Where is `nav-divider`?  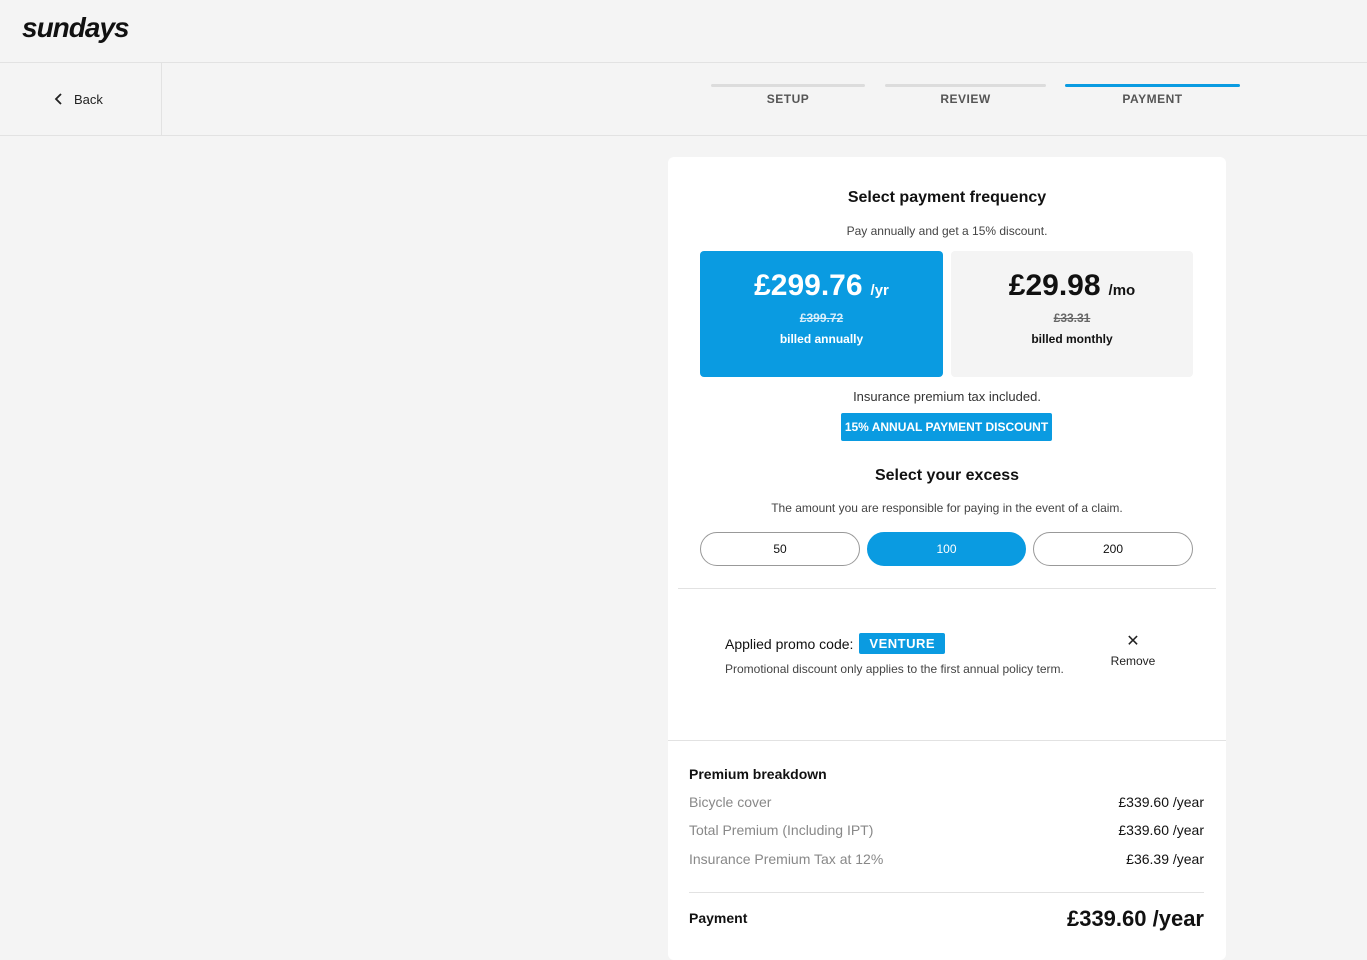 nav-divider is located at coordinates (161, 99).